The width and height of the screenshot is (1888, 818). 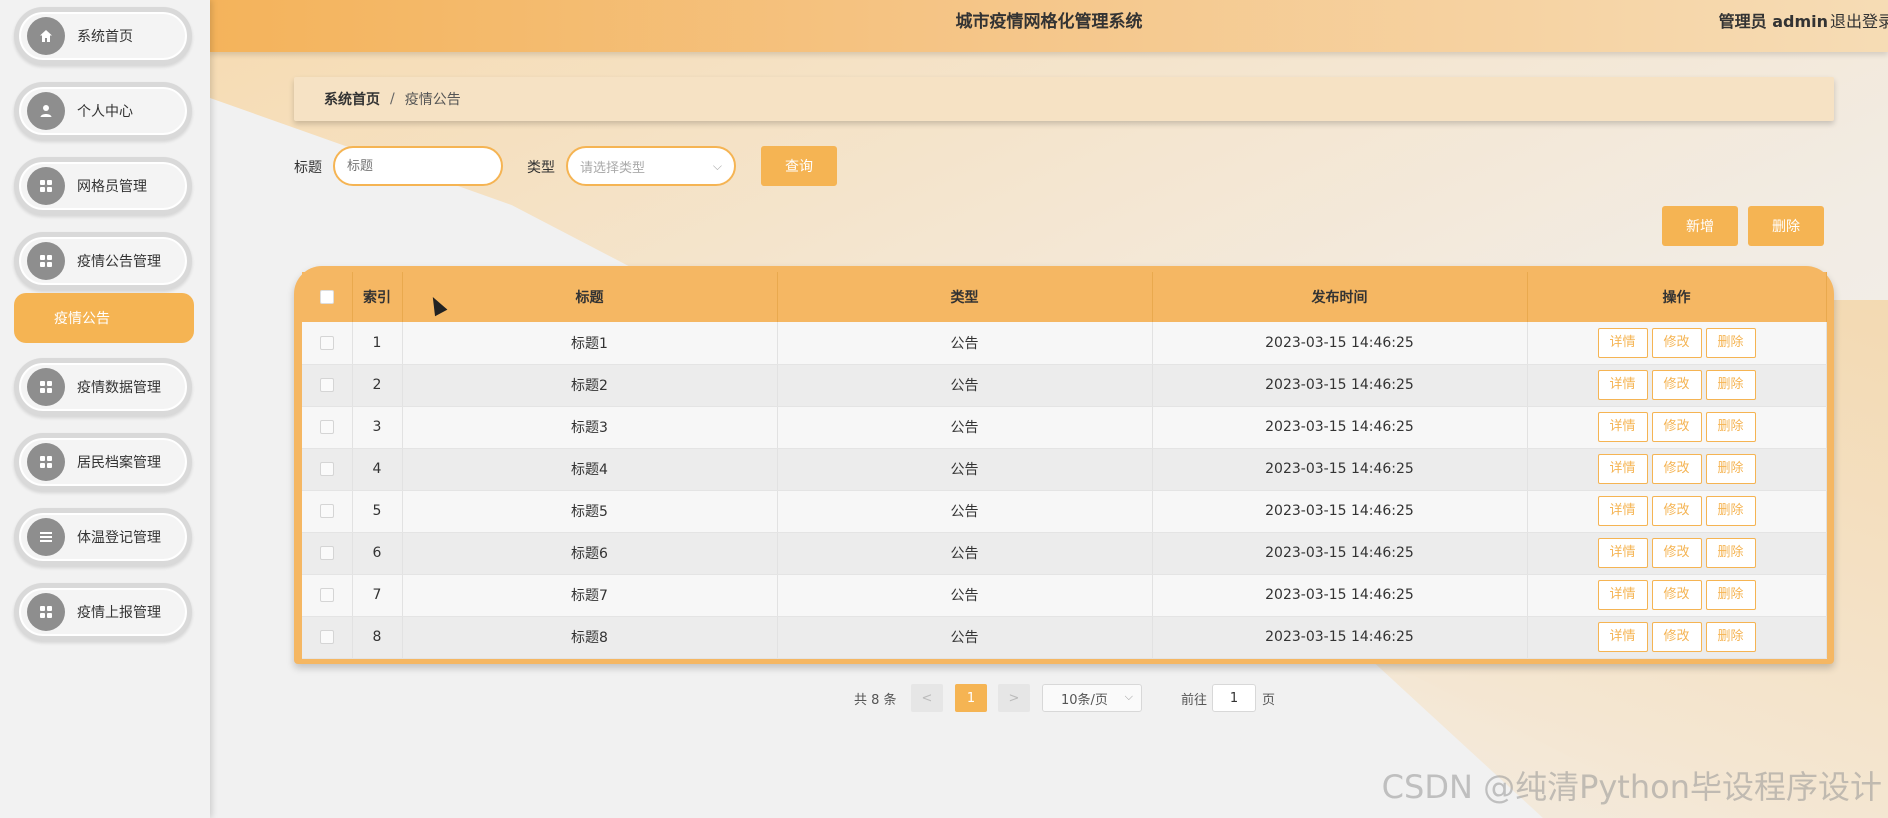 What do you see at coordinates (1064, 553) in the screenshot?
I see `table-row: 6 标题6 公告 2023-03-15 14:46:25 详情 修改 删除` at bounding box center [1064, 553].